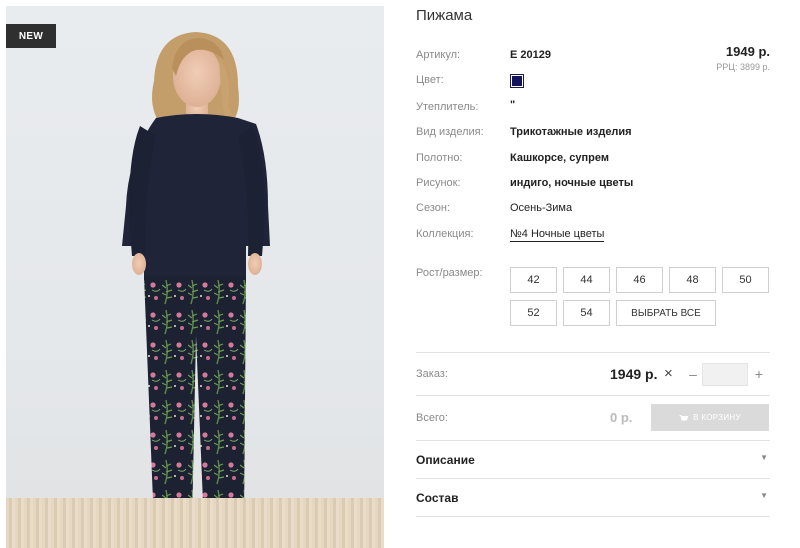 The height and width of the screenshot is (548, 800). What do you see at coordinates (692, 280) in the screenshot?
I see `size-option: 48` at bounding box center [692, 280].